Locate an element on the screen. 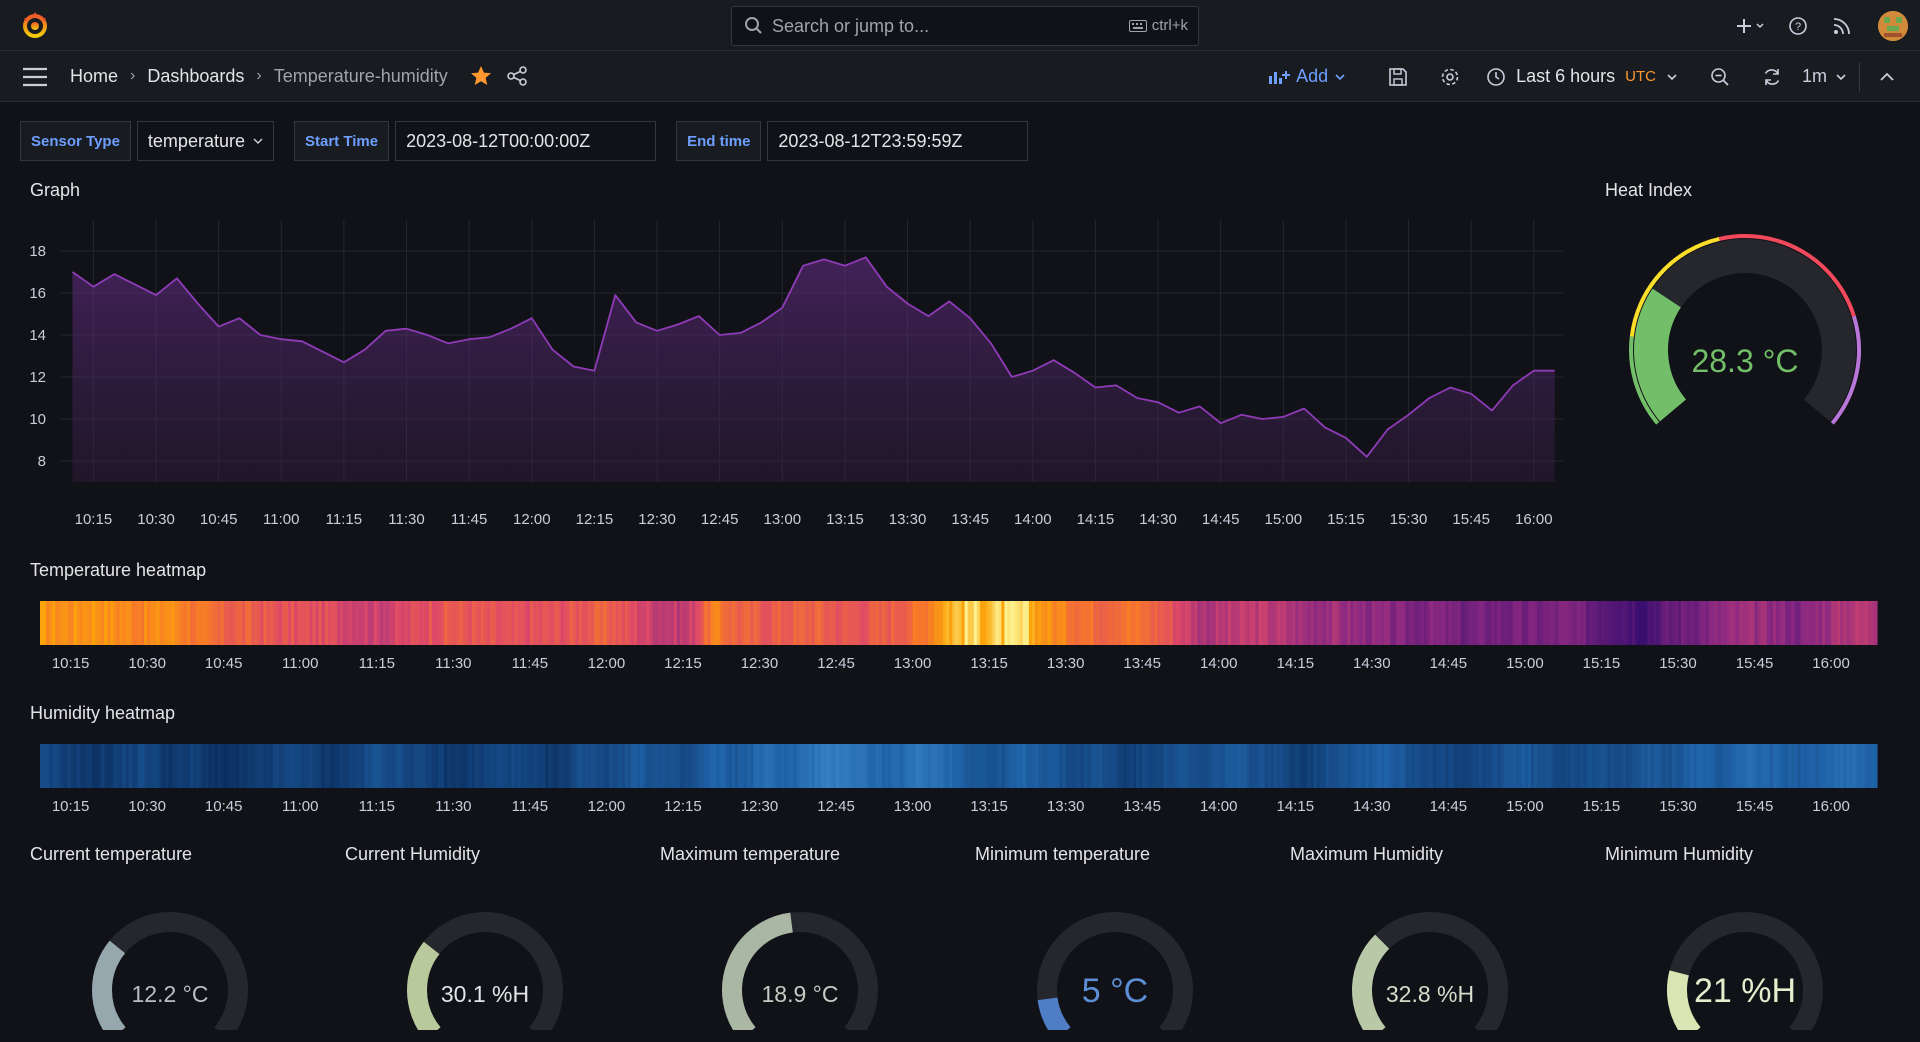 The image size is (1920, 1042). refresh-interval-picker: 1m is located at coordinates (1824, 77).